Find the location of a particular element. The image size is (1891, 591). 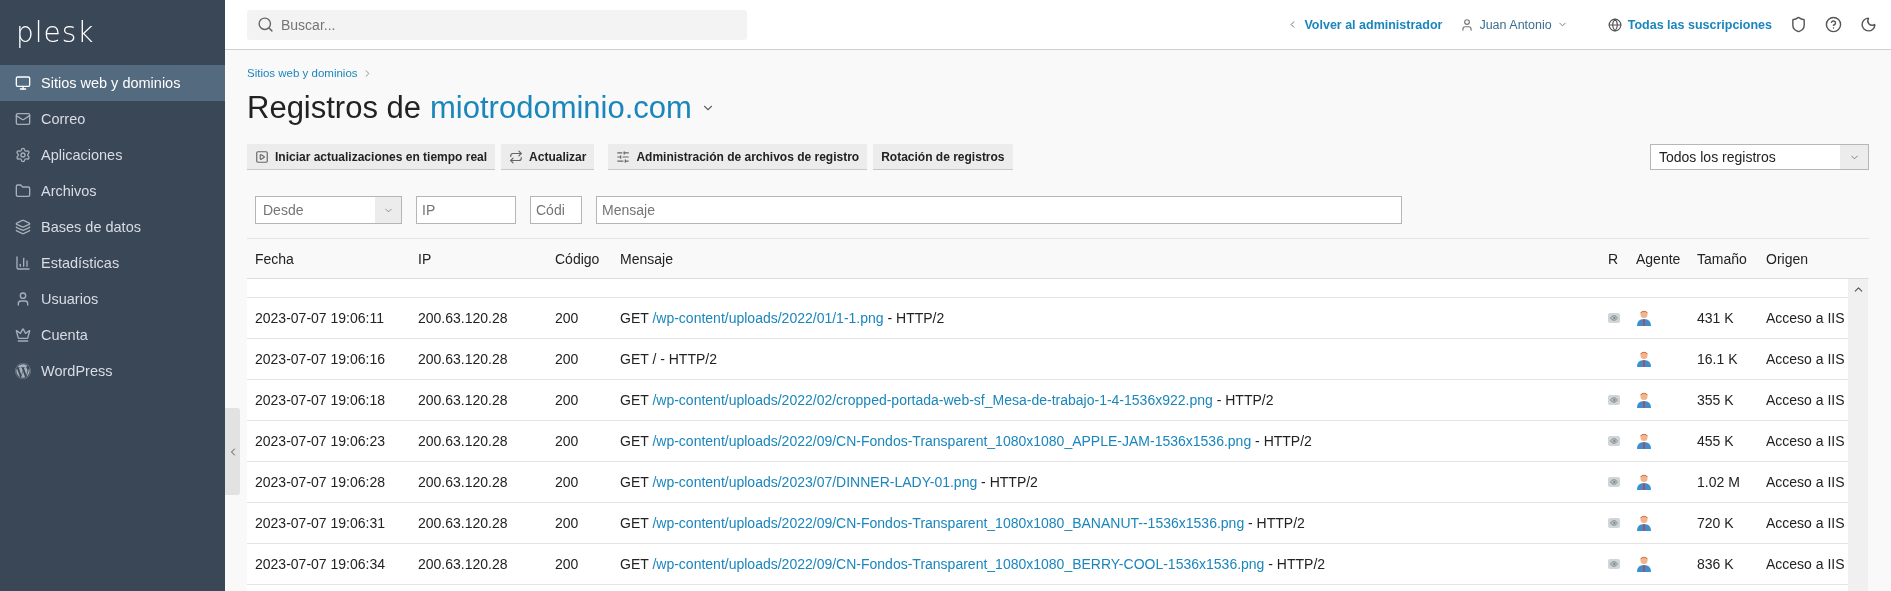

column-header: Código is located at coordinates (579, 258).